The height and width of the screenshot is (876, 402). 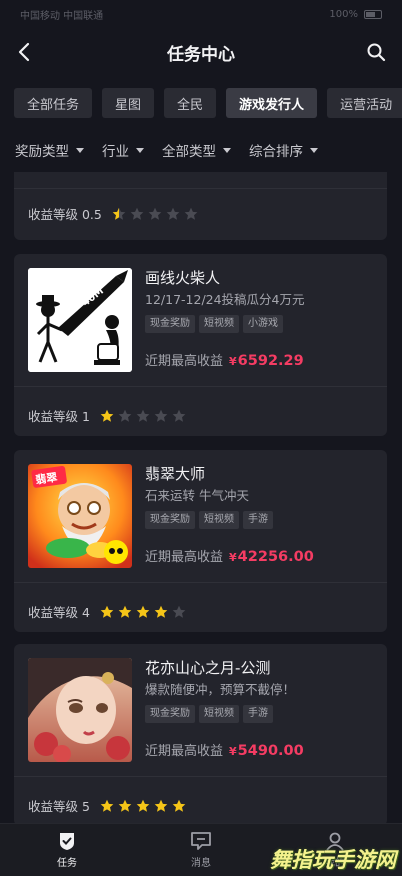 I want to click on filter-reward-type: 奖励类型, so click(x=49, y=150).